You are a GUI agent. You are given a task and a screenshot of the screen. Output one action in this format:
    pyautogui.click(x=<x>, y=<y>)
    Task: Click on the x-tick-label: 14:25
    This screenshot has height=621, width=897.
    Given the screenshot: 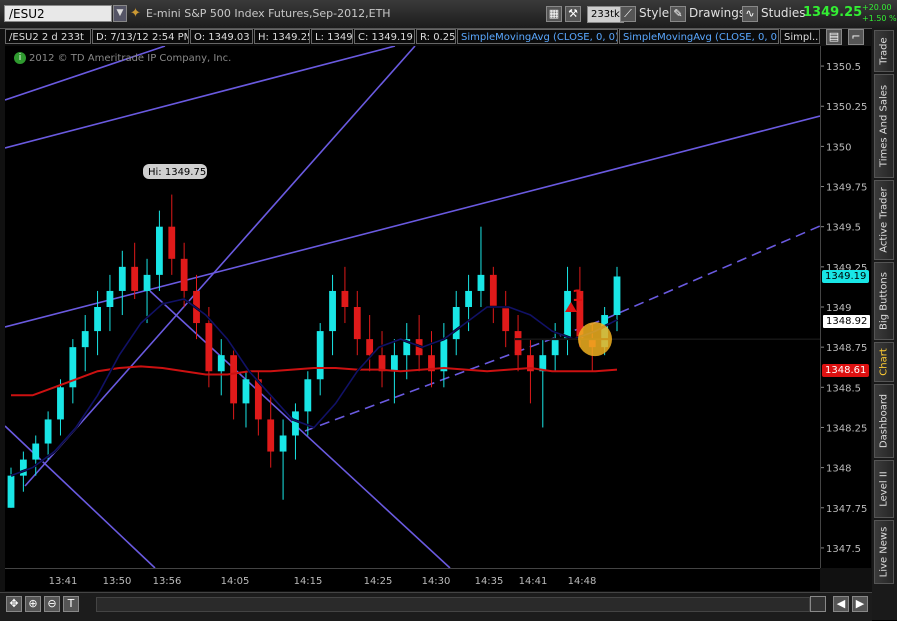 What is the action you would take?
    pyautogui.click(x=378, y=581)
    